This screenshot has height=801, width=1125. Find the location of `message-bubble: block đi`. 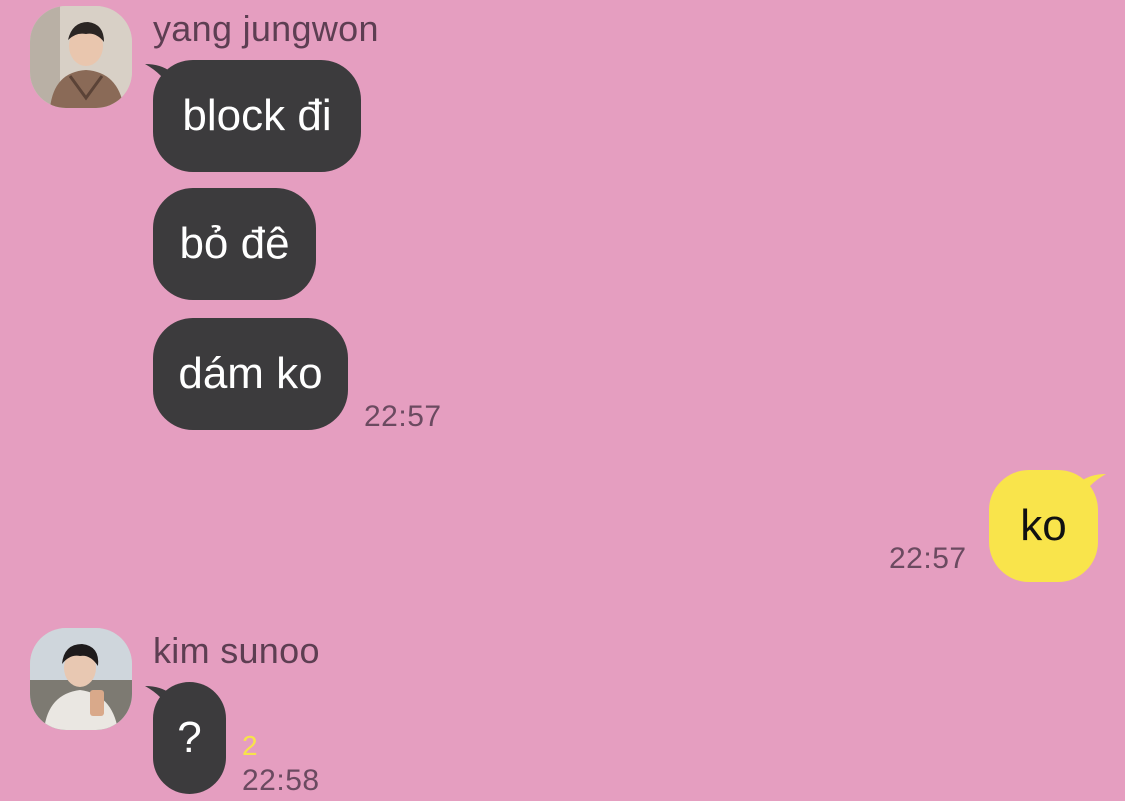

message-bubble: block đi is located at coordinates (257, 116).